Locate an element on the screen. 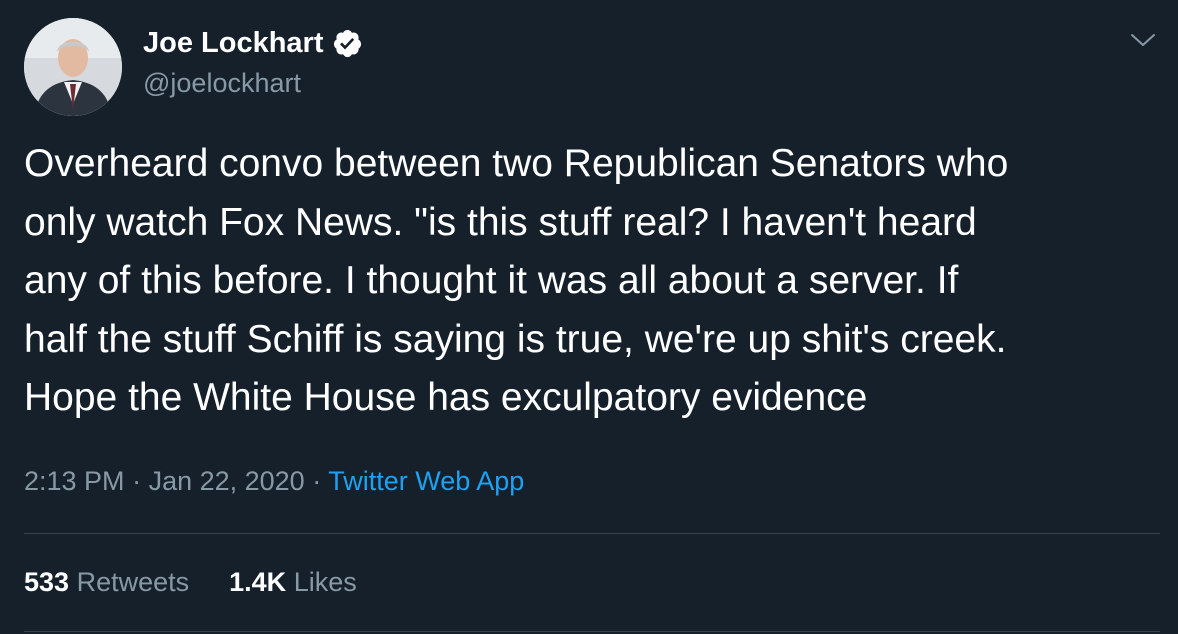  avatar is located at coordinates (73, 67).